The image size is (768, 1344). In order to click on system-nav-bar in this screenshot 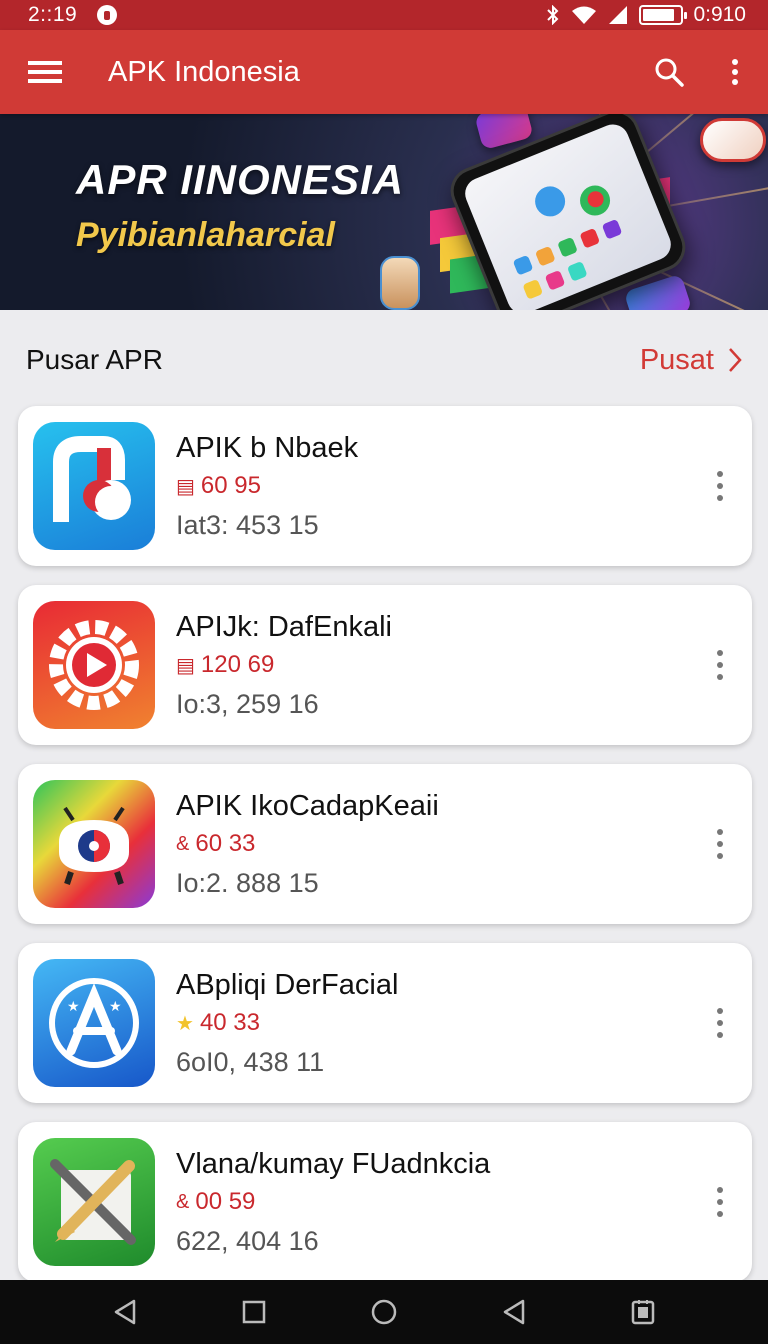, I will do `click(384, 1312)`.